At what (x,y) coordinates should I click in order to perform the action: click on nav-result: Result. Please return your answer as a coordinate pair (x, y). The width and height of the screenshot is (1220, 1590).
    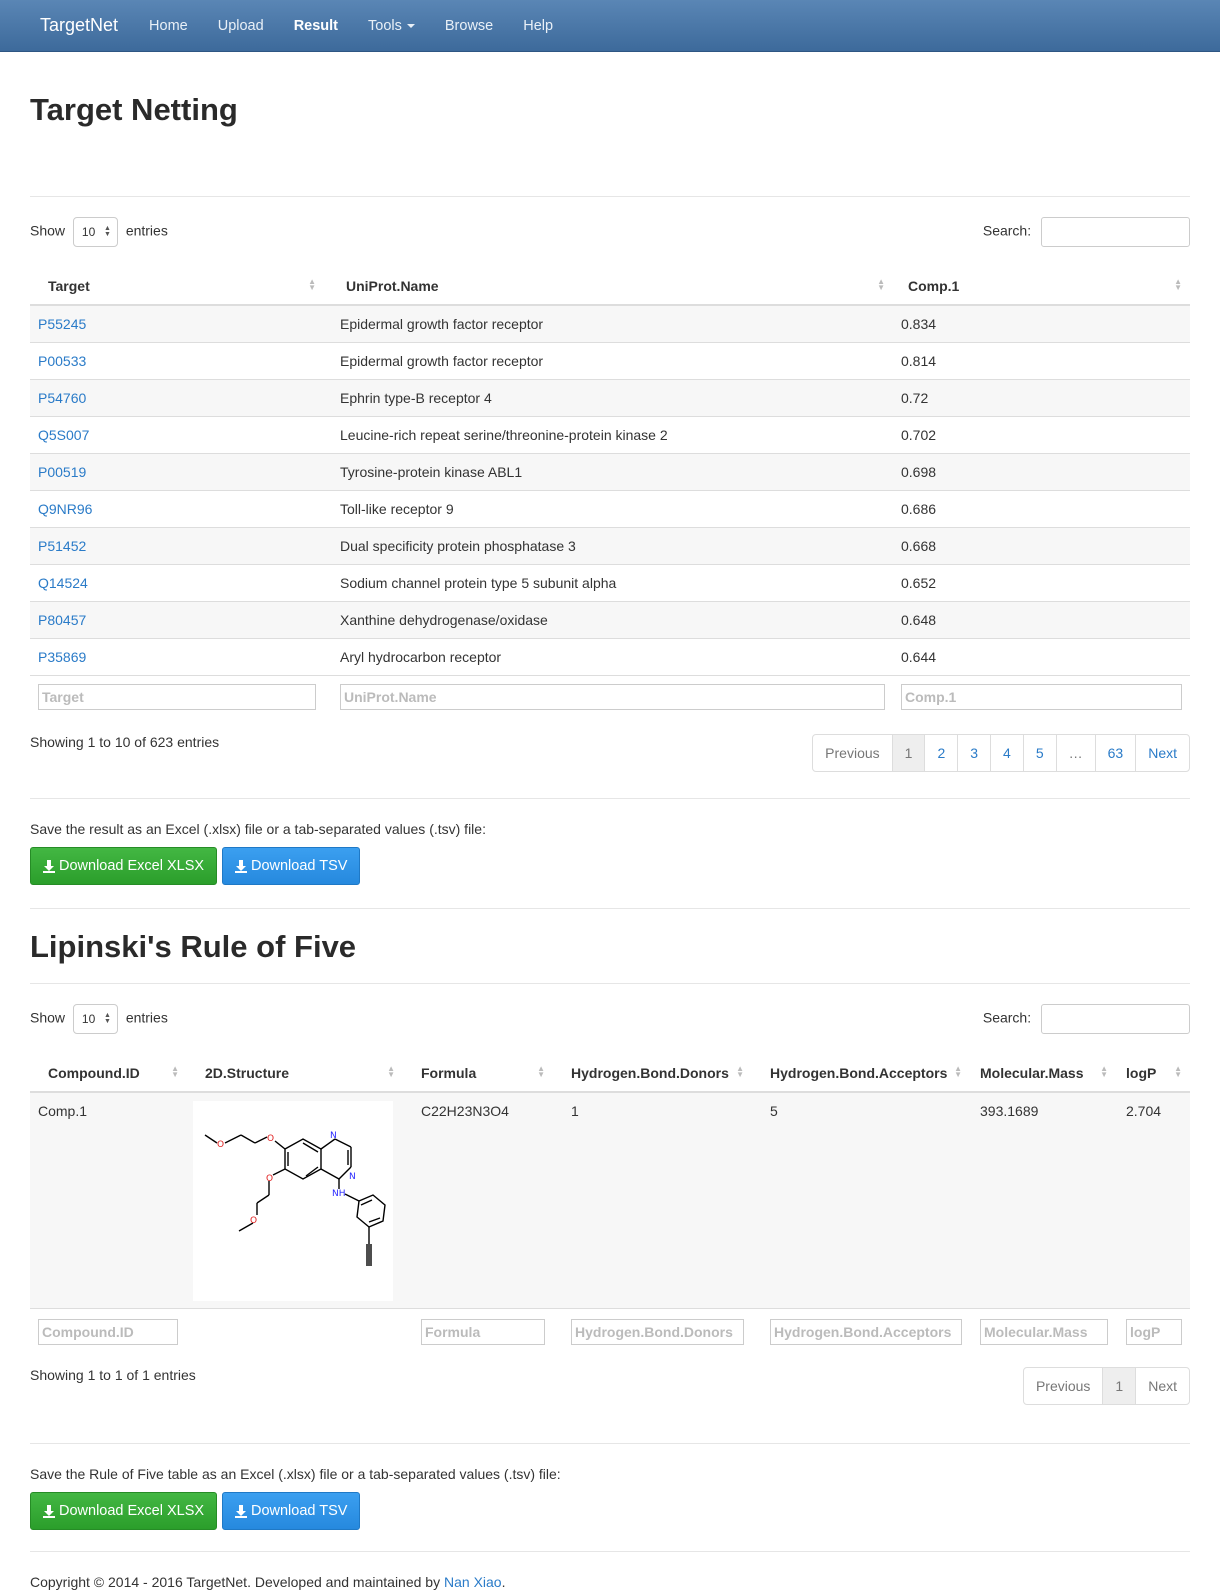
    Looking at the image, I should click on (316, 26).